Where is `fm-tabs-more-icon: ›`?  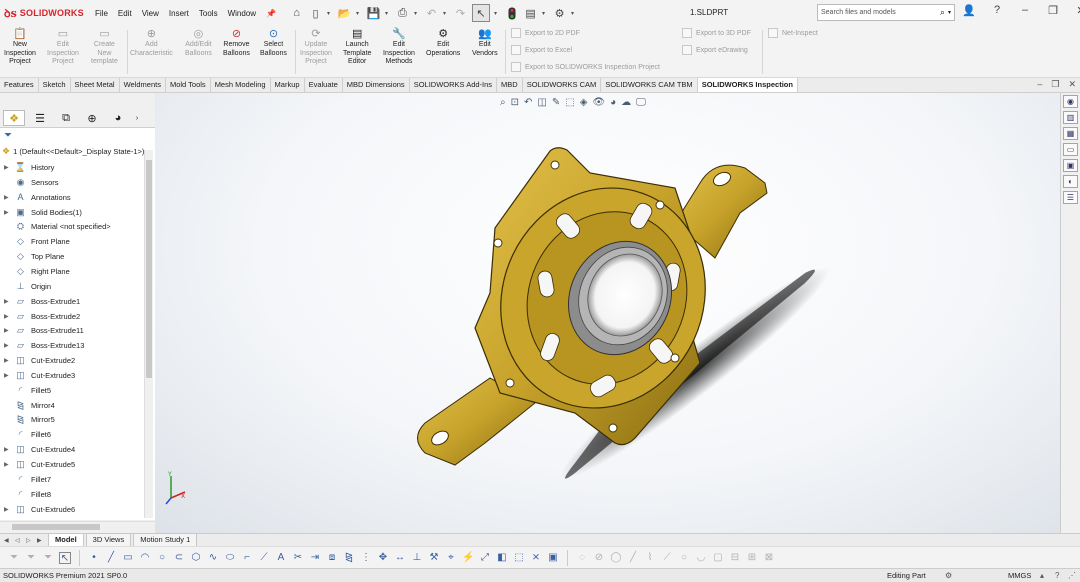
fm-tabs-more-icon: › is located at coordinates (137, 118).